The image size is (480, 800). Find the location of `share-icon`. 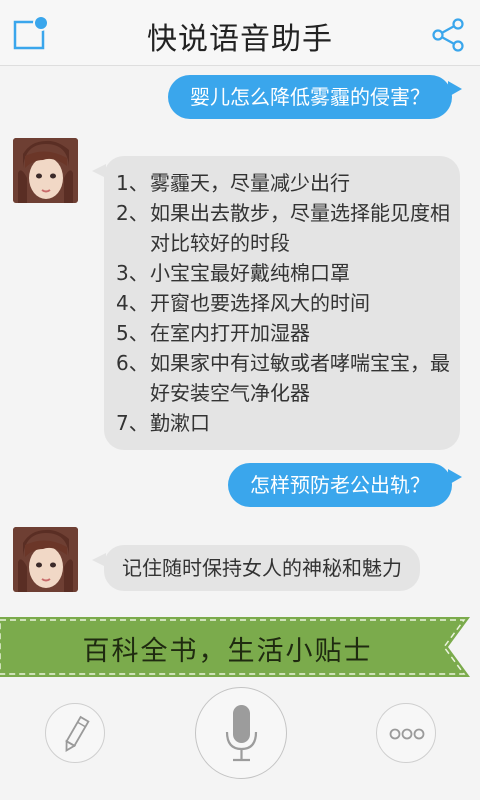

share-icon is located at coordinates (448, 35).